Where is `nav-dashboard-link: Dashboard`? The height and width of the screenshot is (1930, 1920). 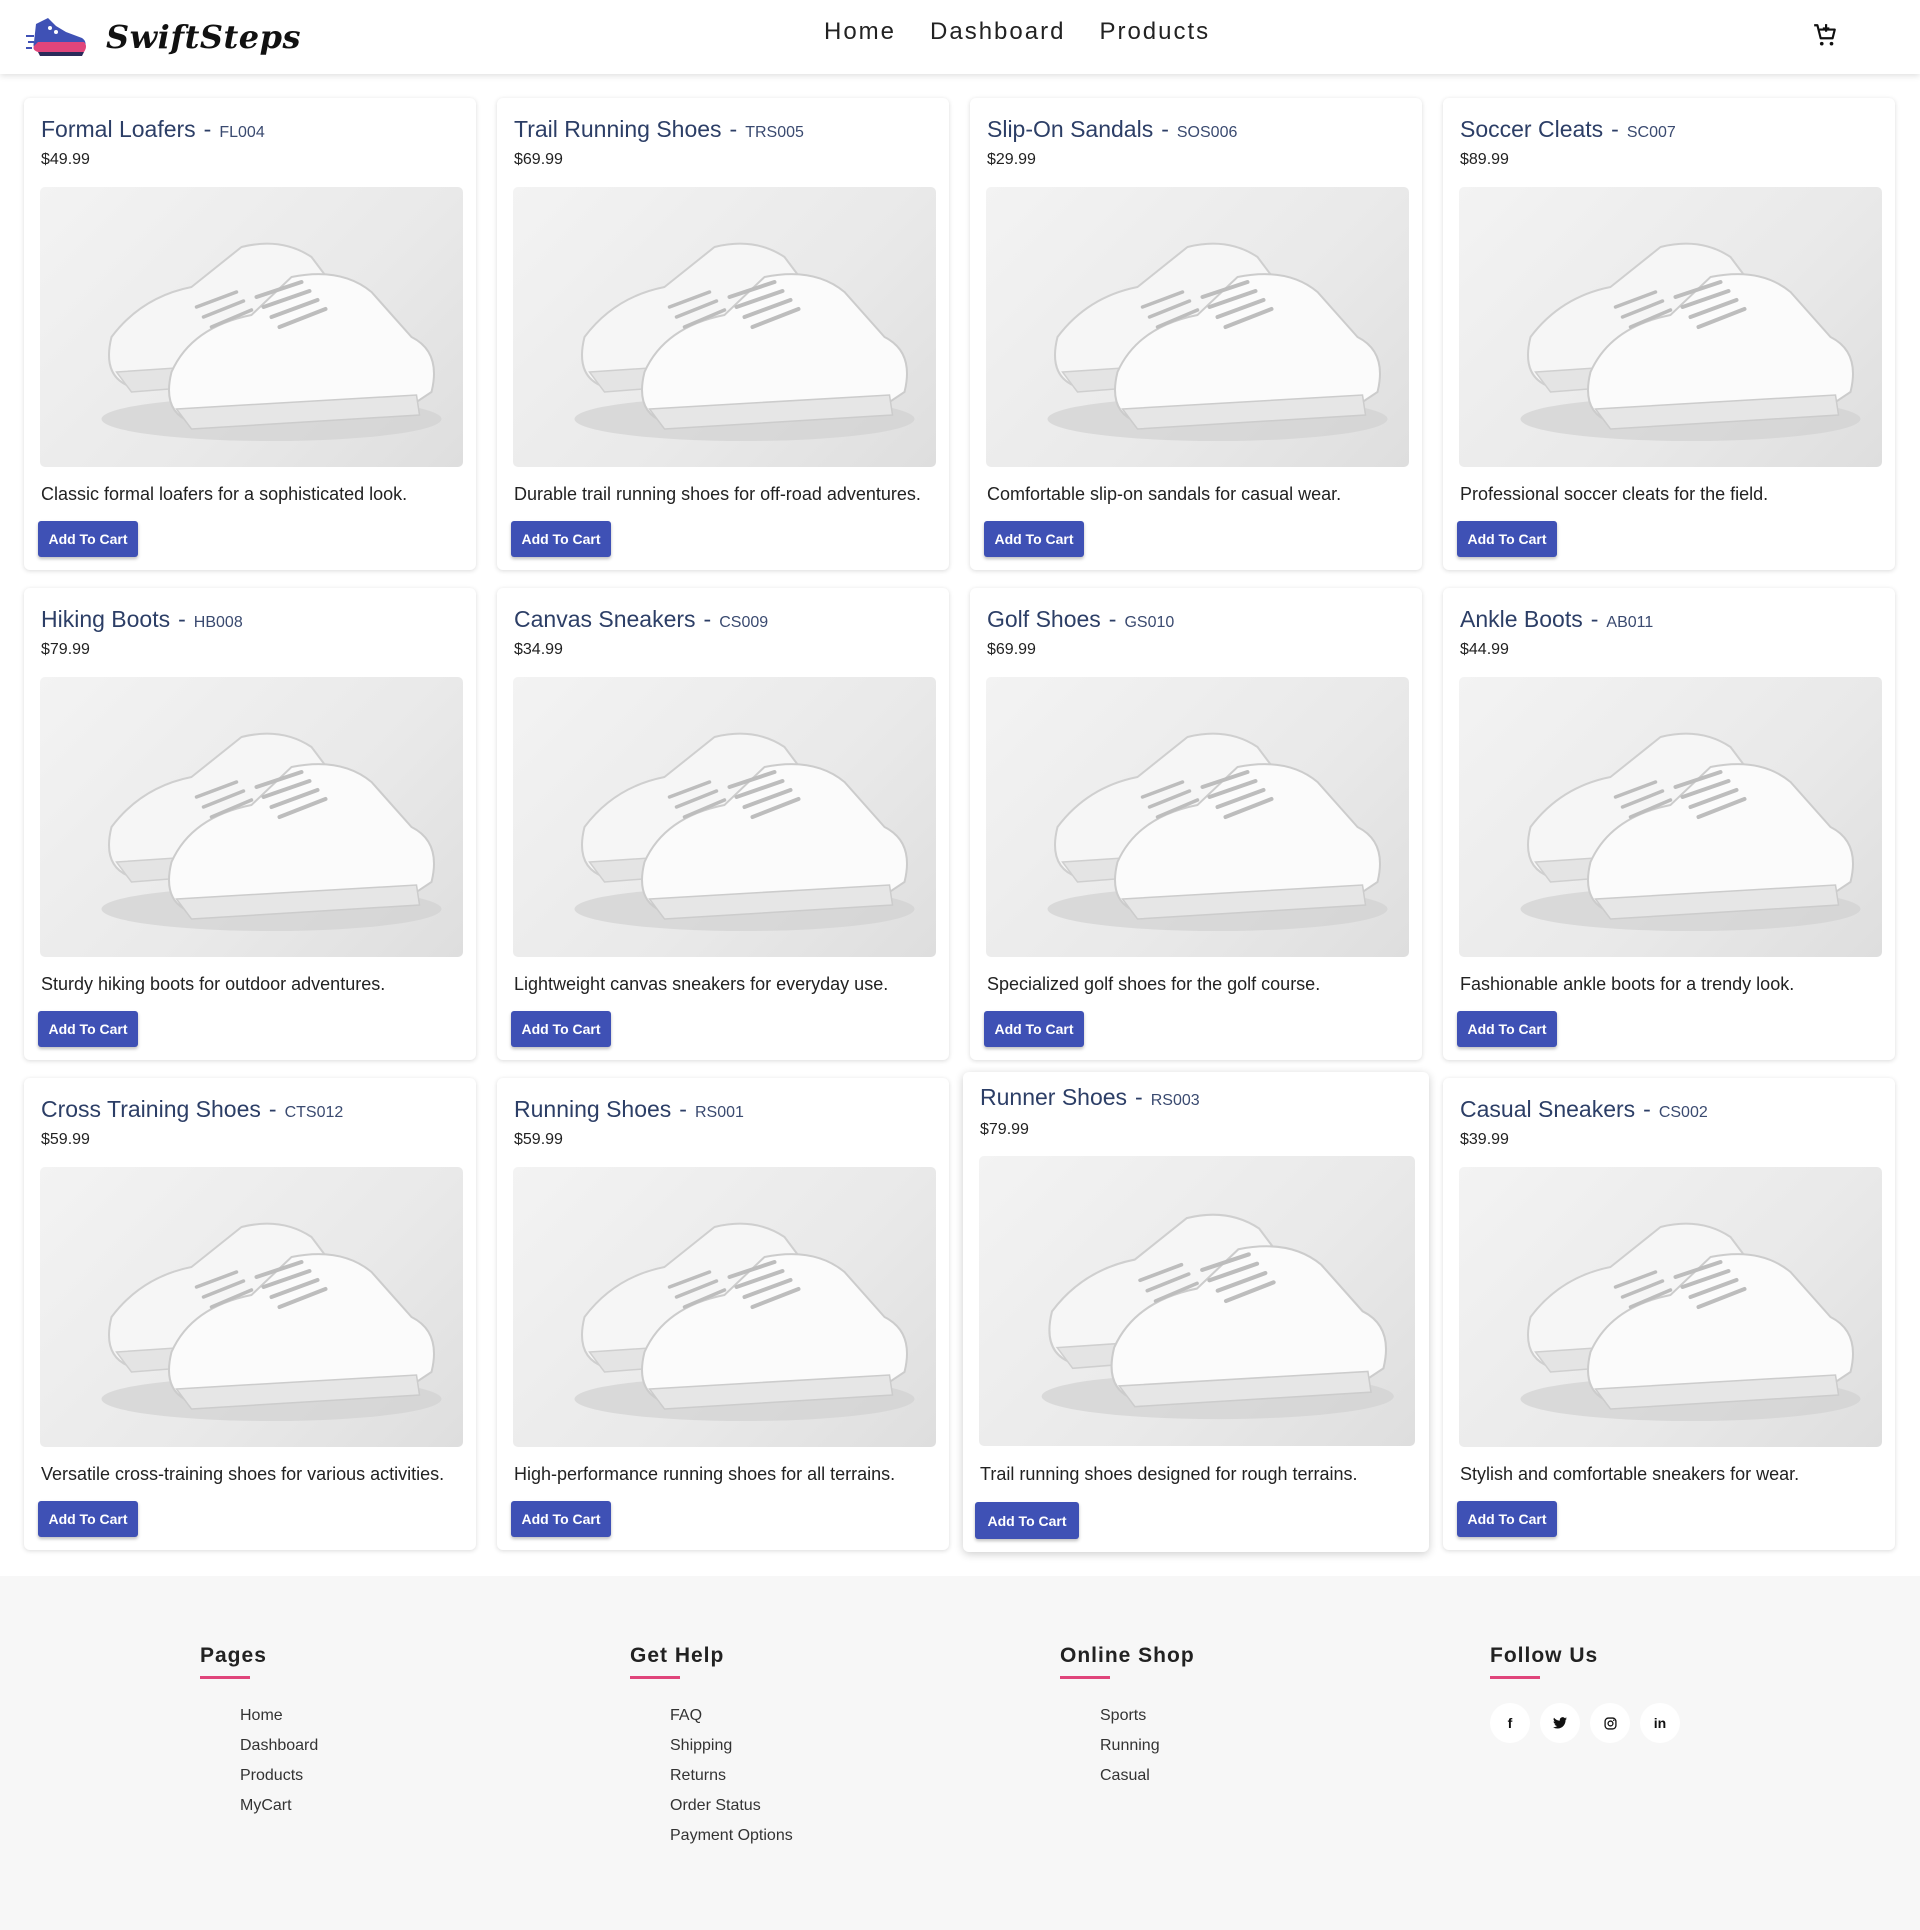
nav-dashboard-link: Dashboard is located at coordinates (997, 32).